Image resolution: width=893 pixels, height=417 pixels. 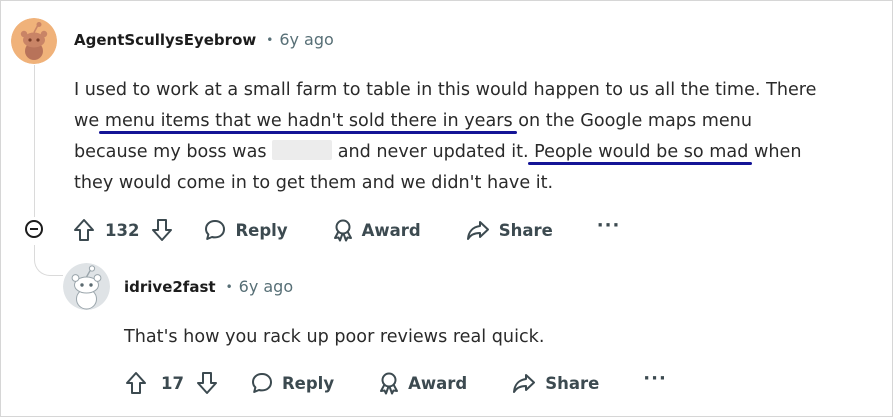 I want to click on collapse-button, so click(x=34, y=229).